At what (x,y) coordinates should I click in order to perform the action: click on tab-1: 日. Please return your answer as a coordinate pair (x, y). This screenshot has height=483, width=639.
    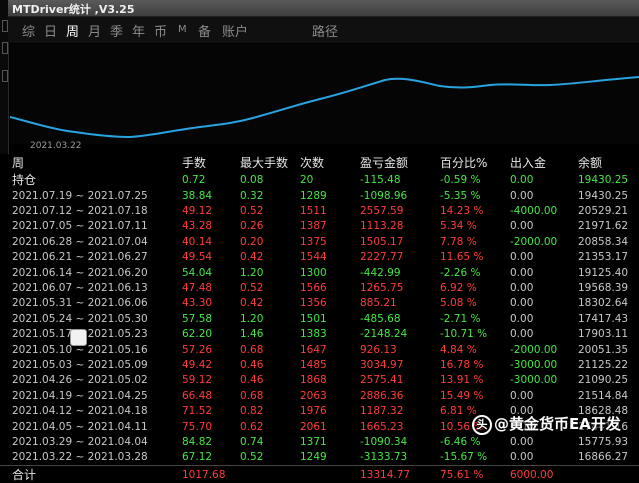
    Looking at the image, I should click on (50, 30).